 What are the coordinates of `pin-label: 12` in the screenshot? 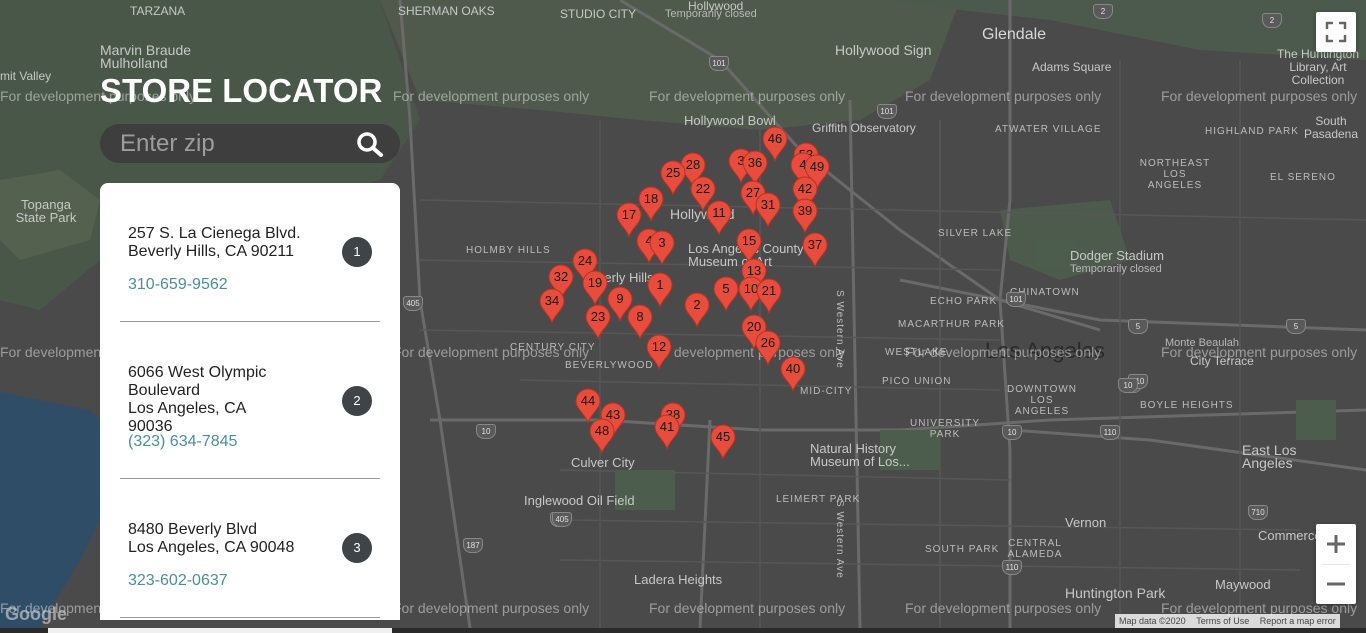 It's located at (659, 346).